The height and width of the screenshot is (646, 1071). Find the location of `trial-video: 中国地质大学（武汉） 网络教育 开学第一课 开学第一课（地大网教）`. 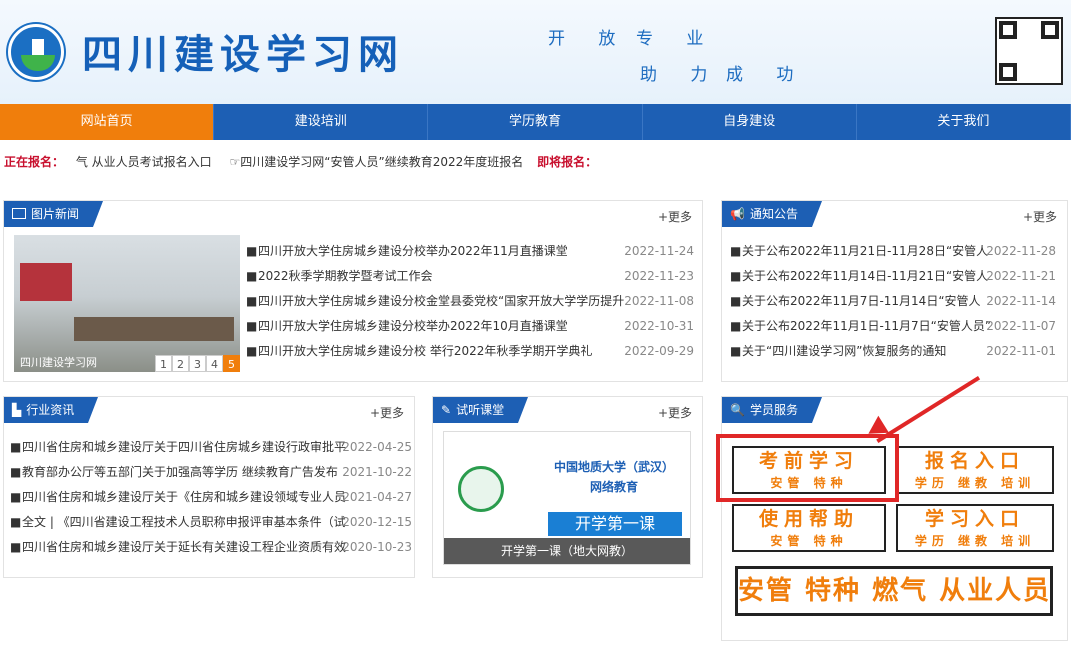

trial-video: 中国地质大学（武汉） 网络教育 开学第一课 开学第一课（地大网教） is located at coordinates (567, 498).